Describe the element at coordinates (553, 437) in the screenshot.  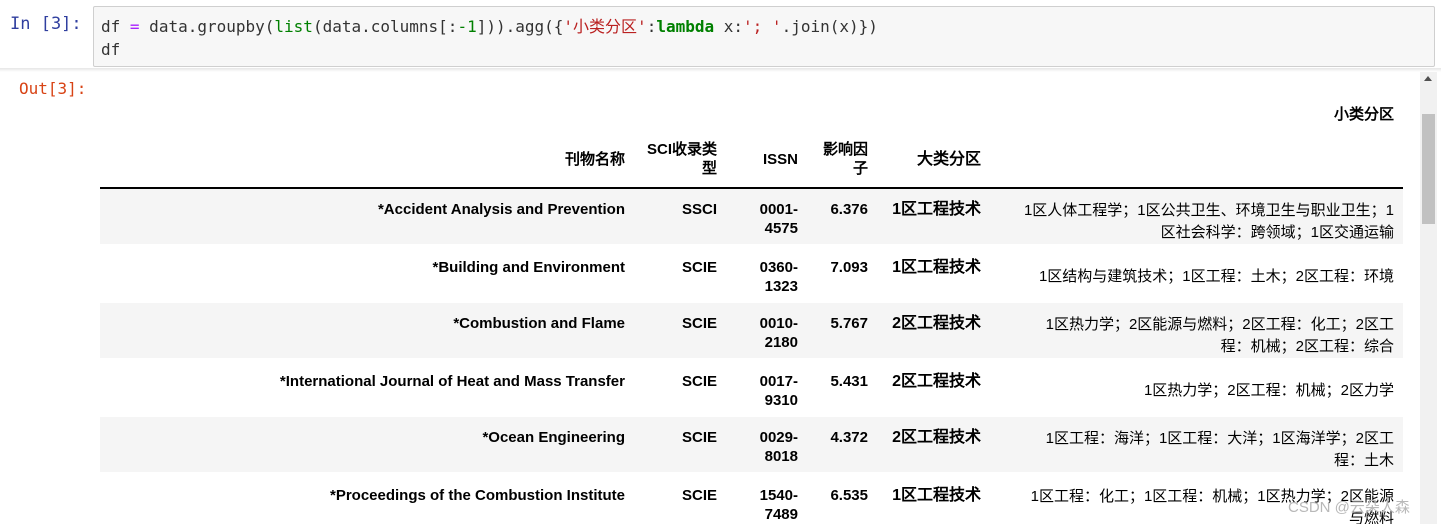
I see `cell-name: *Ocean Engineering` at that location.